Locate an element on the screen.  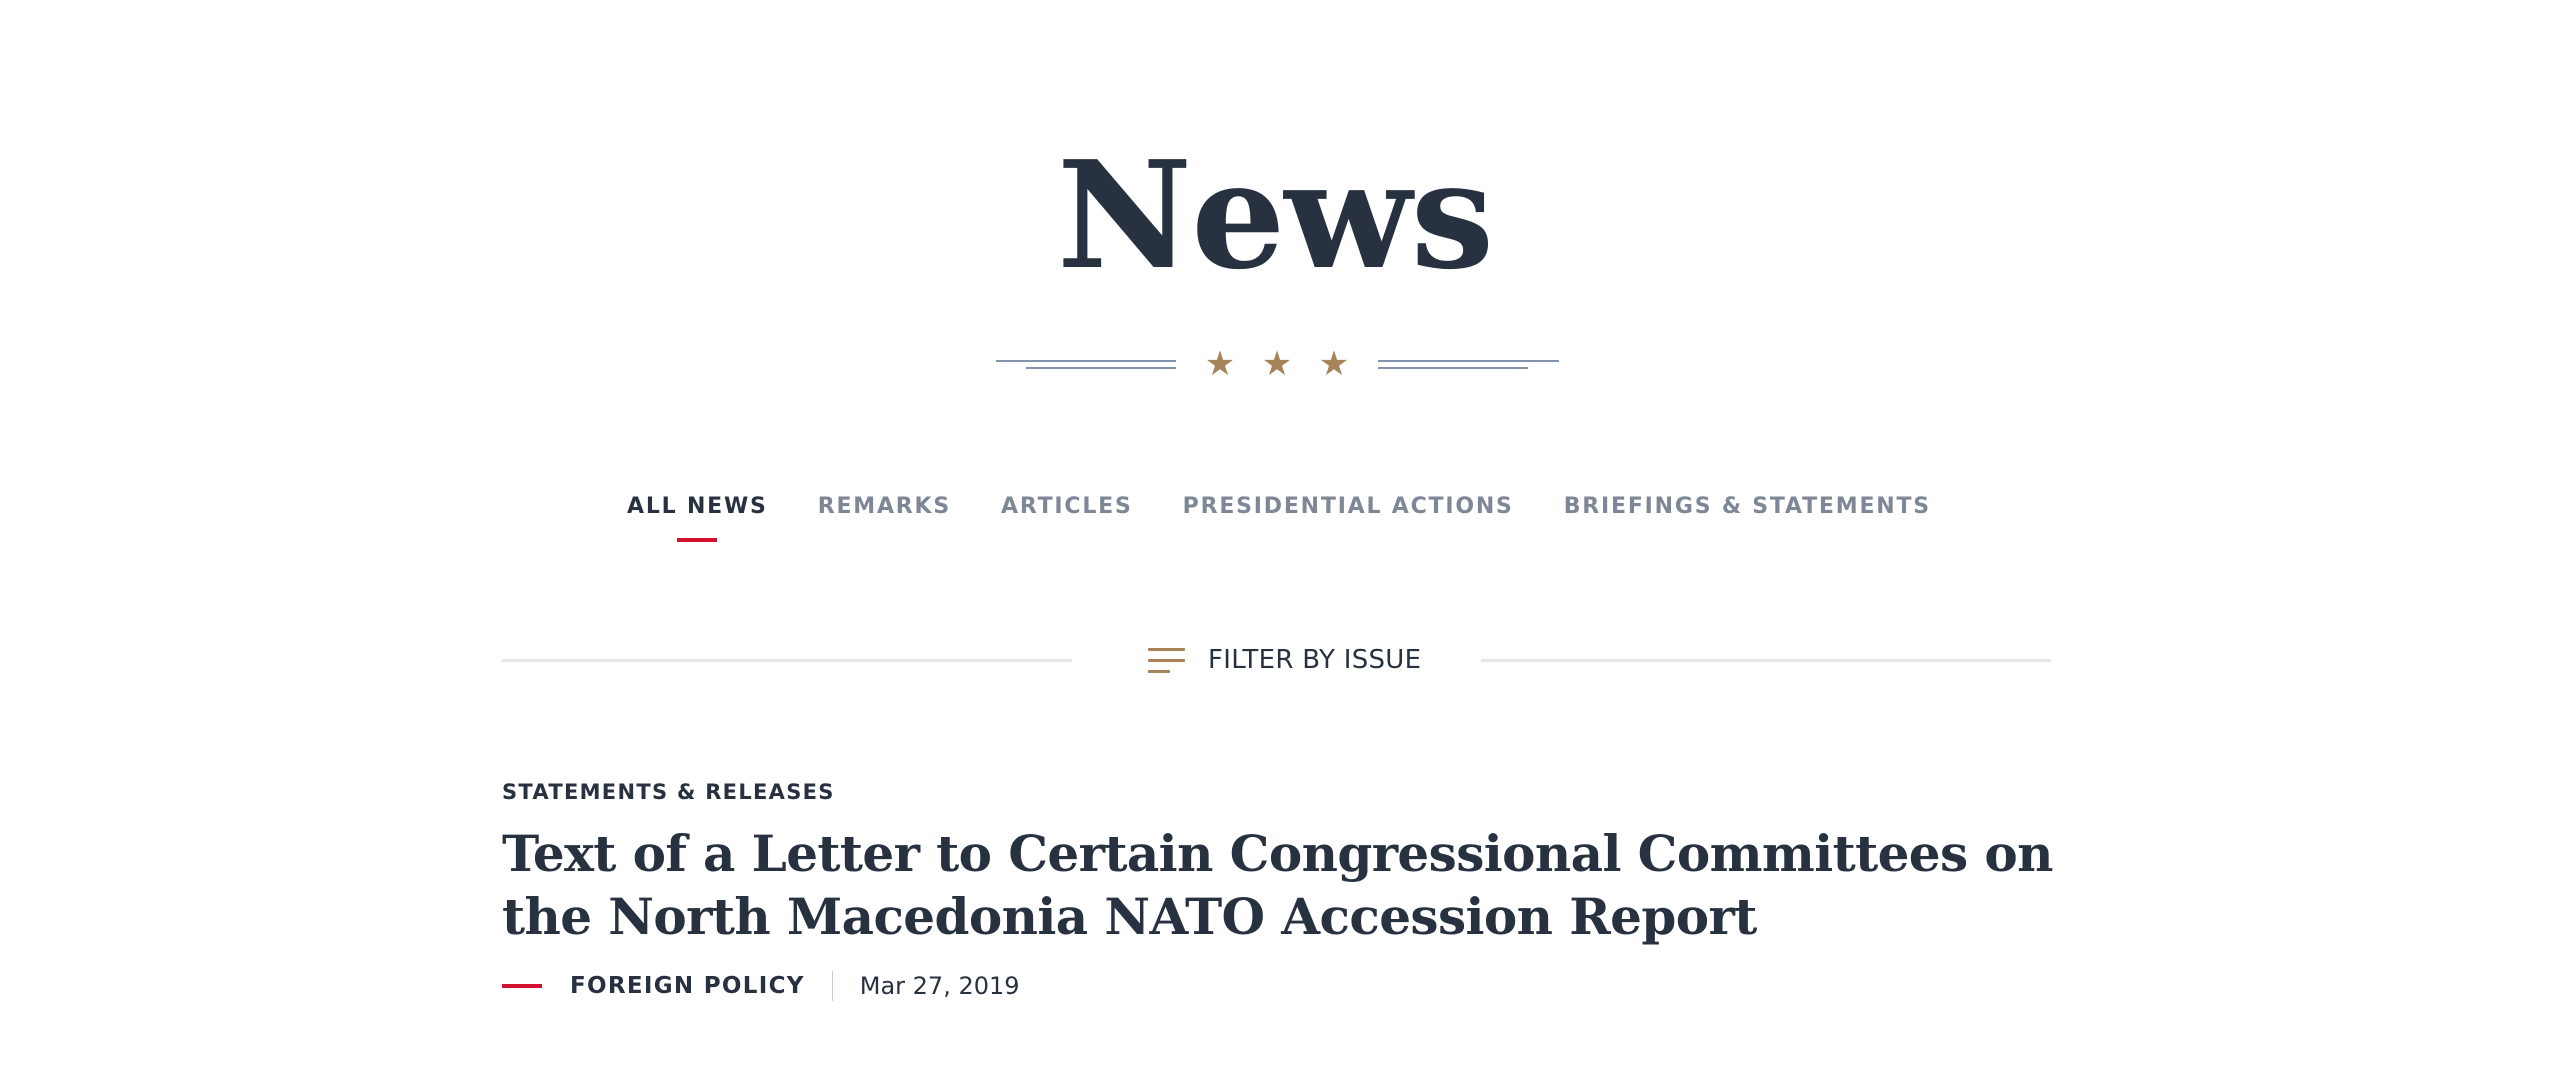
ornament-line-right-top is located at coordinates (1468, 361).